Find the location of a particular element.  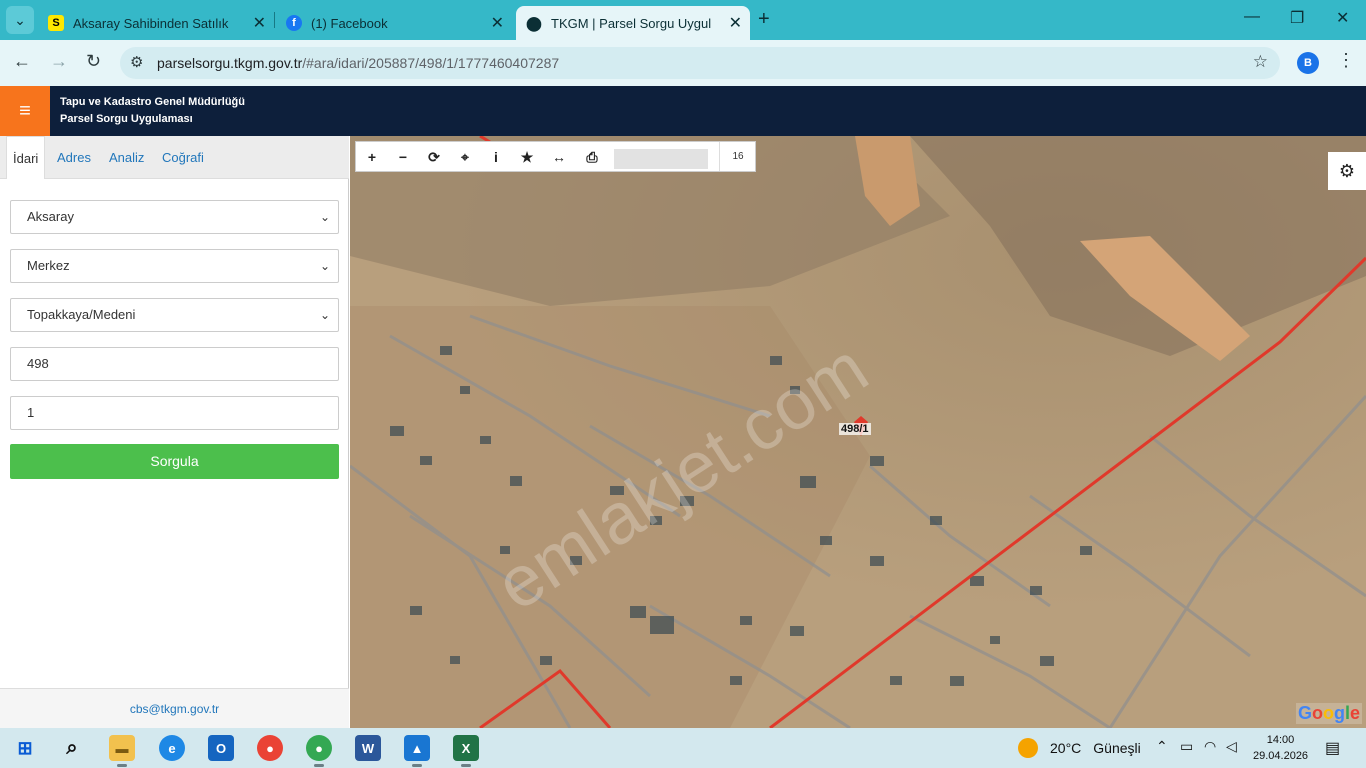

minimize-icon: — is located at coordinates (1252, 17).